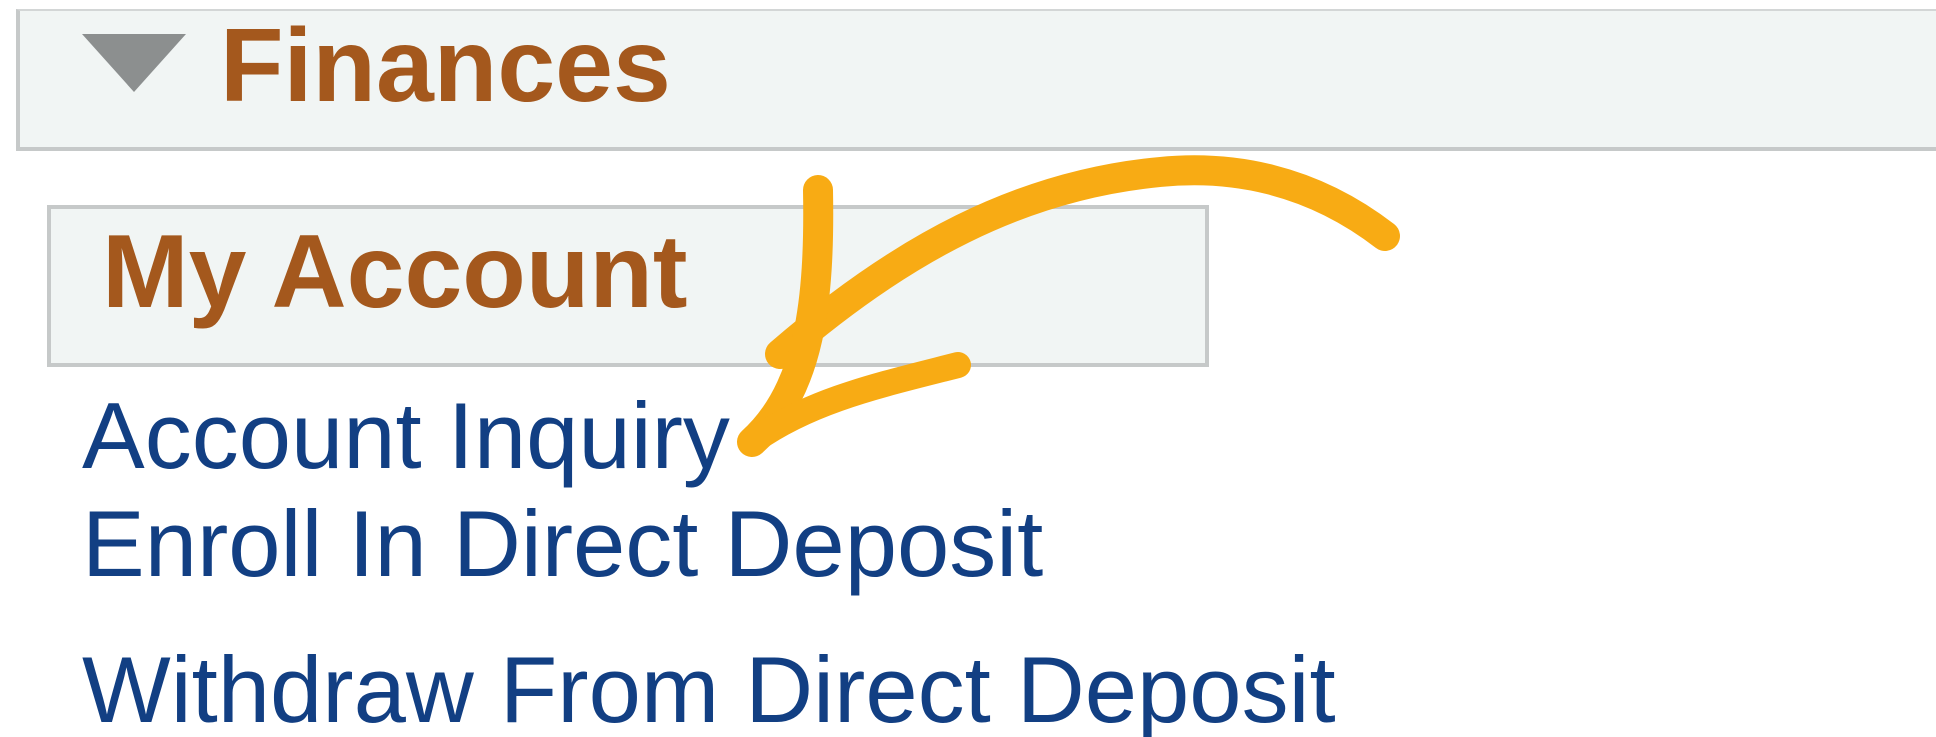 The width and height of the screenshot is (1936, 737). What do you see at coordinates (395, 272) in the screenshot?
I see `subsection-title: My Account` at bounding box center [395, 272].